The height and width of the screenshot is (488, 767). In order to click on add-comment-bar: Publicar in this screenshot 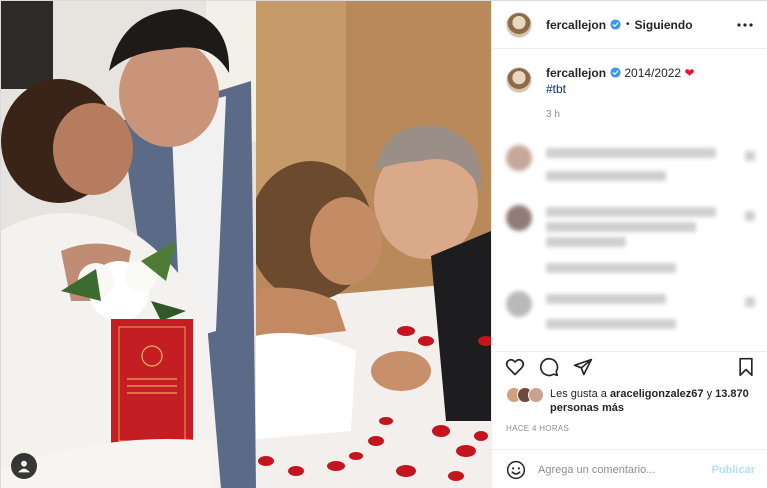, I will do `click(629, 468)`.